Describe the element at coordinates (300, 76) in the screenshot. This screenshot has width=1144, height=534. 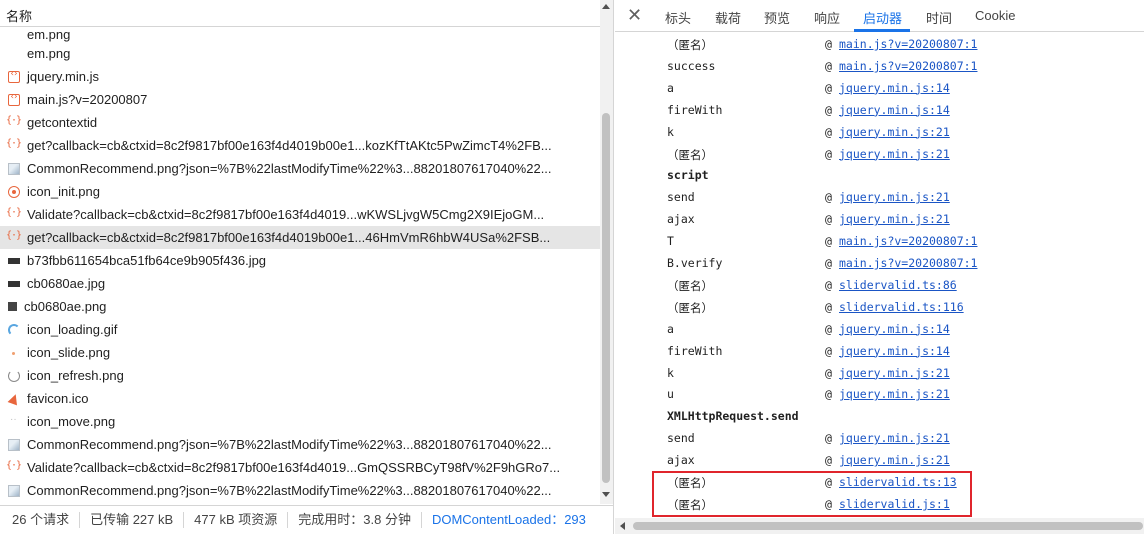
I see `request-row: jquery.min.js` at that location.